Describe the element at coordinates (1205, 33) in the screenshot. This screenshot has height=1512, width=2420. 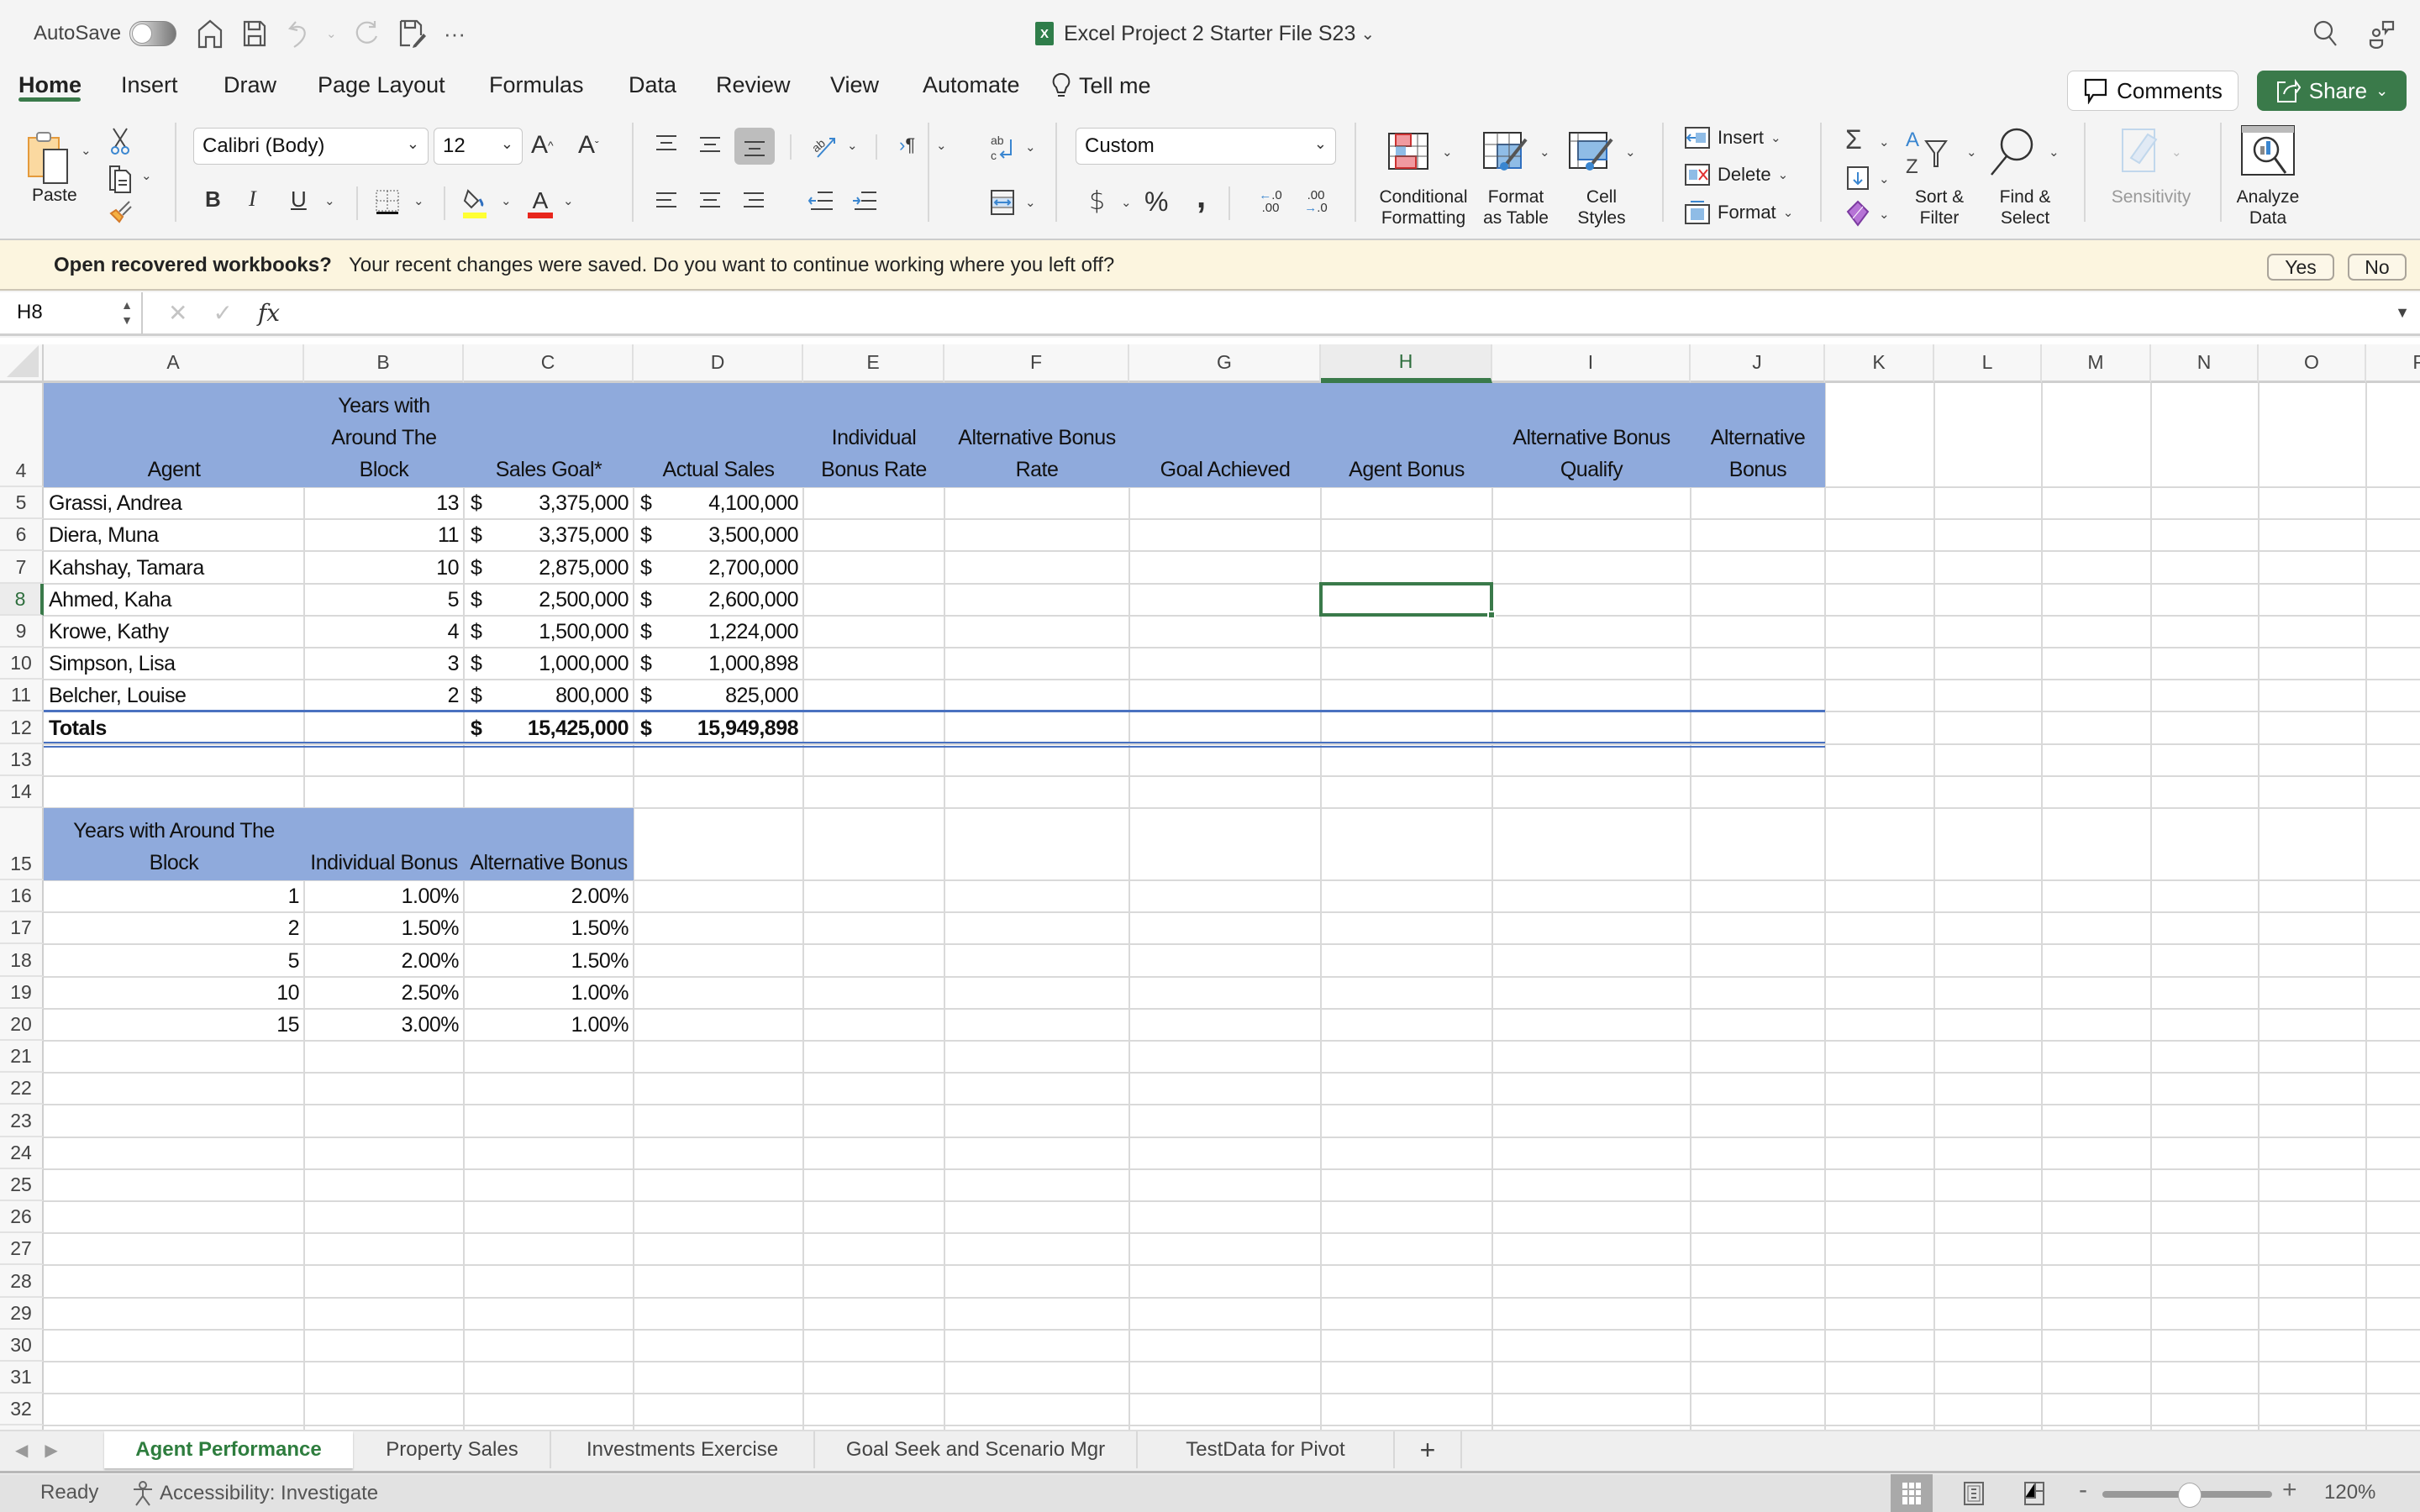
I see `document-title: X Excel Project 2 Starter File S23 ⌄` at that location.